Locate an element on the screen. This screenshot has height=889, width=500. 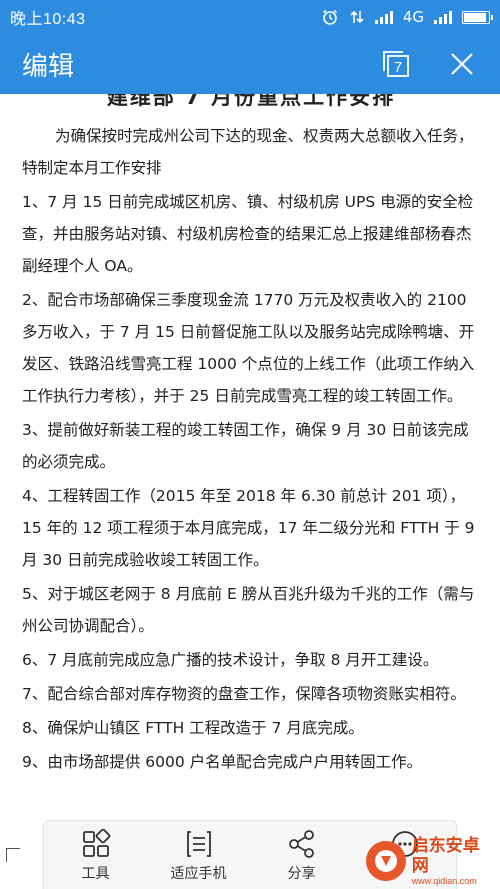
page-count-button: 7 is located at coordinates (396, 64).